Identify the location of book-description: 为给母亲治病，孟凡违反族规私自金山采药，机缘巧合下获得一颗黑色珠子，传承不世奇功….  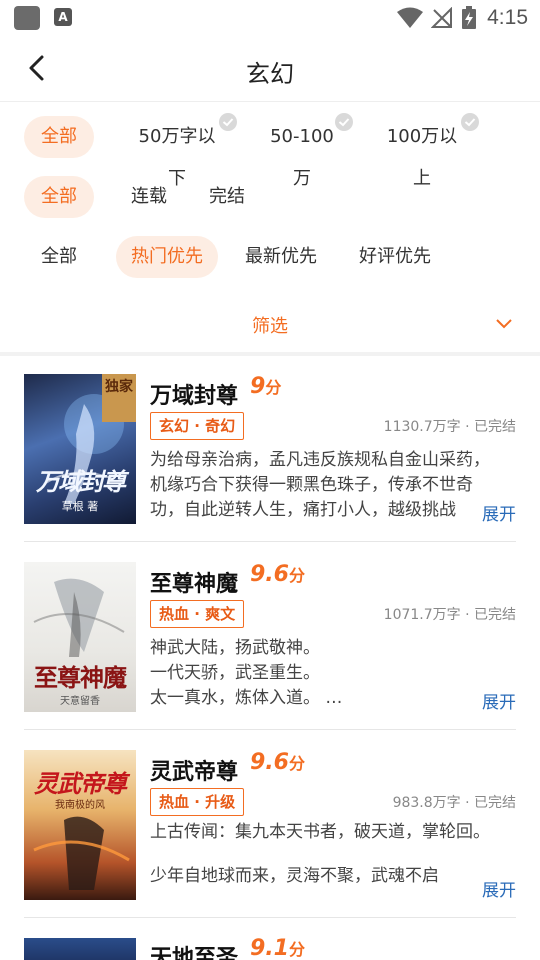
(320, 485).